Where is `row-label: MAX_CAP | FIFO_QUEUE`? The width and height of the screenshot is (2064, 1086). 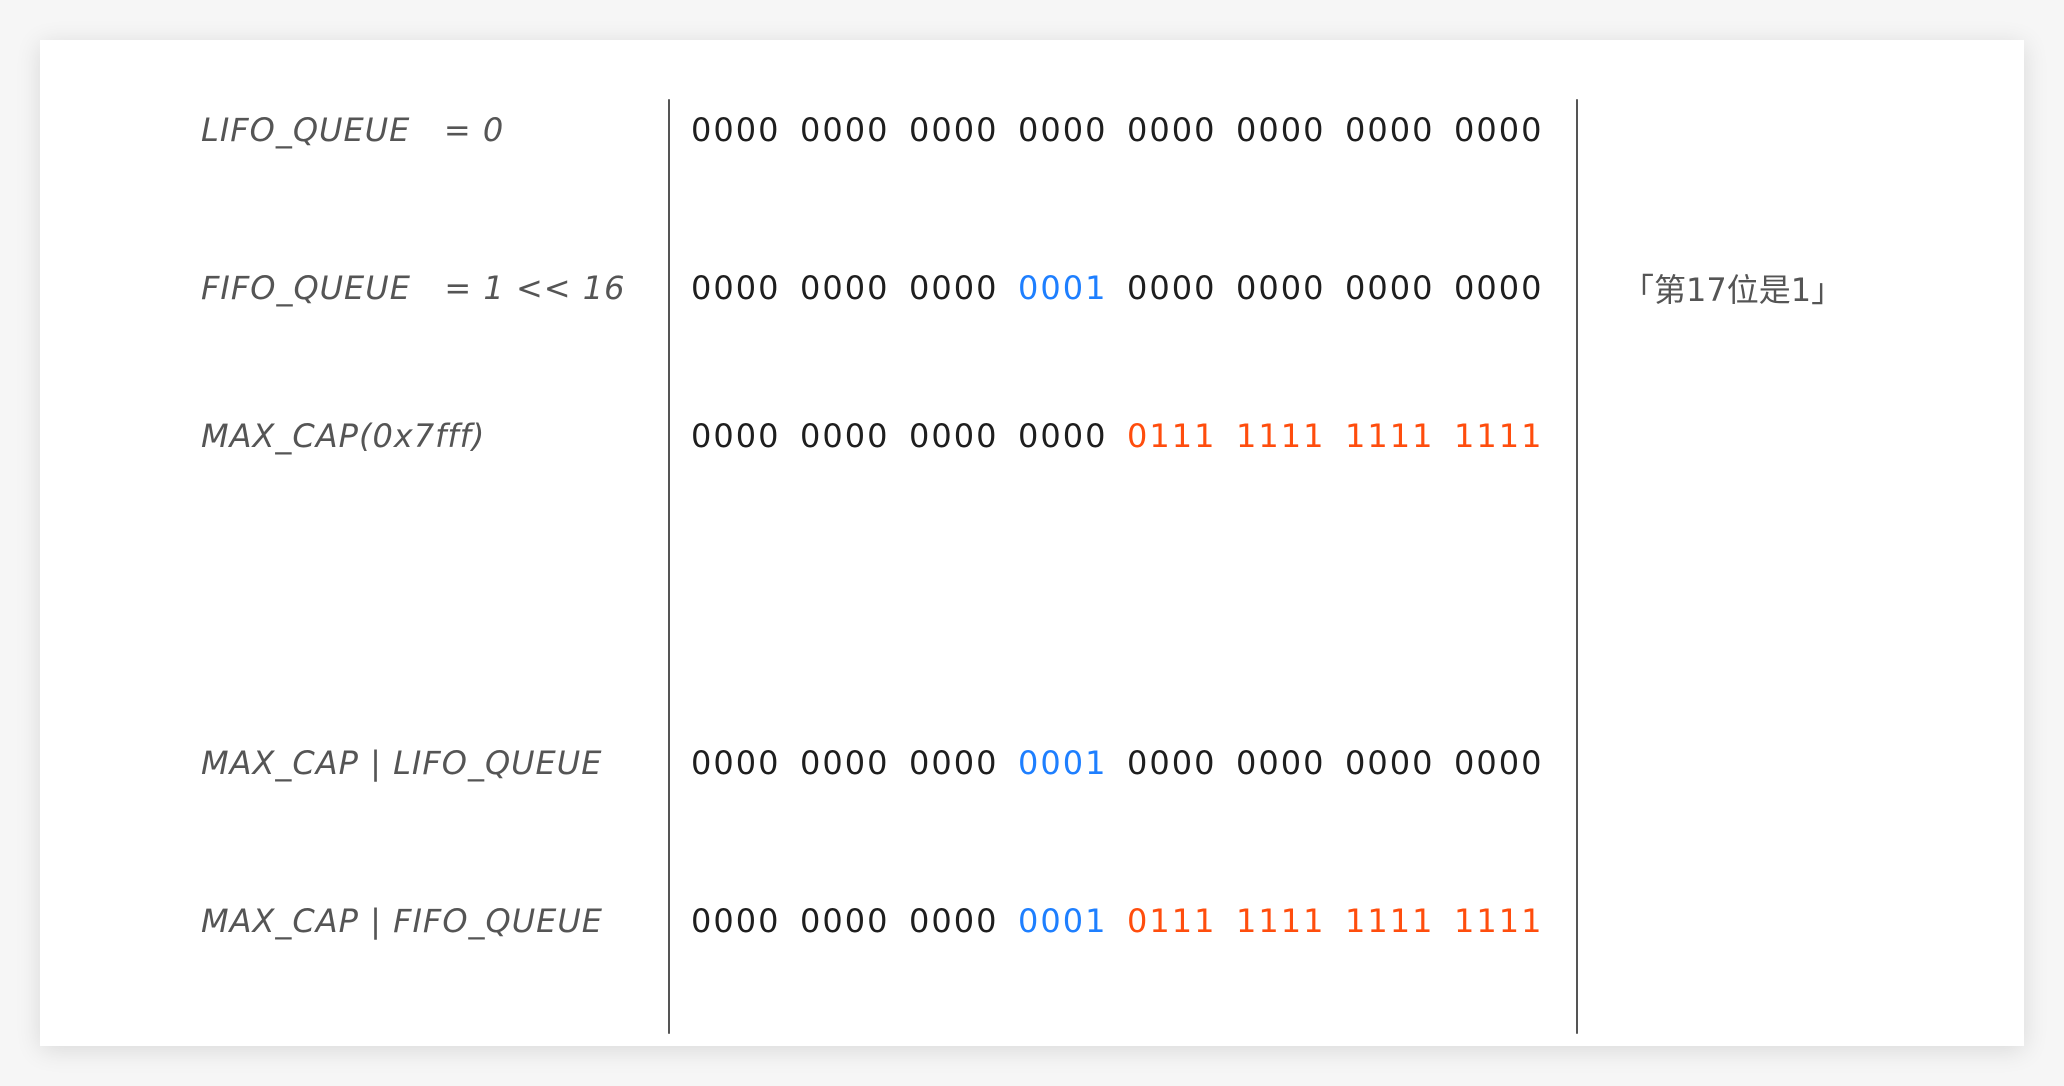 row-label: MAX_CAP | FIFO_QUEUE is located at coordinates (402, 921).